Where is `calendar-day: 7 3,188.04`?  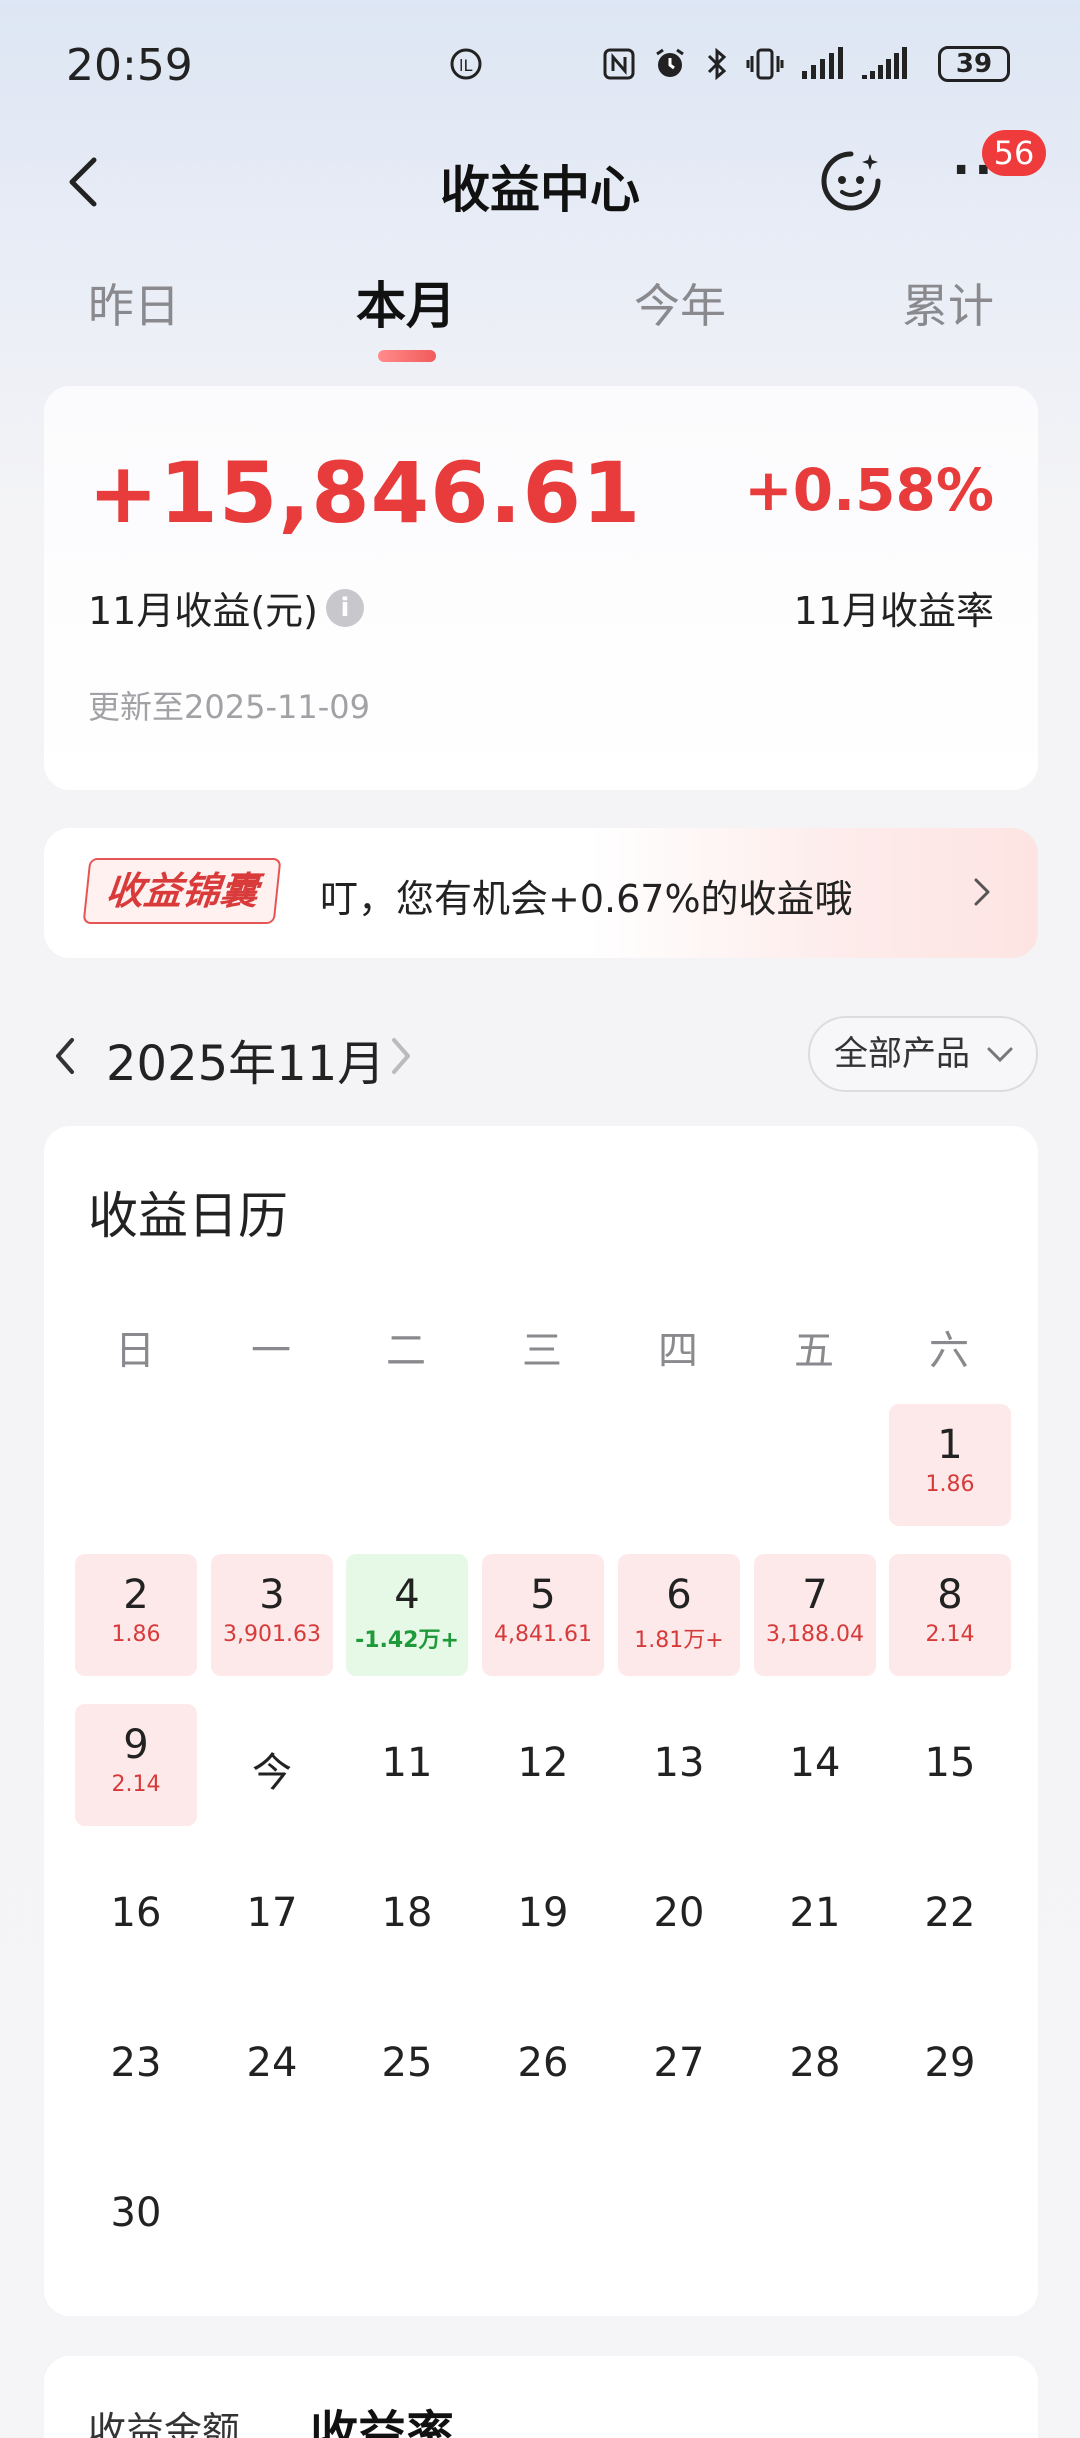 calendar-day: 7 3,188.04 is located at coordinates (815, 1615).